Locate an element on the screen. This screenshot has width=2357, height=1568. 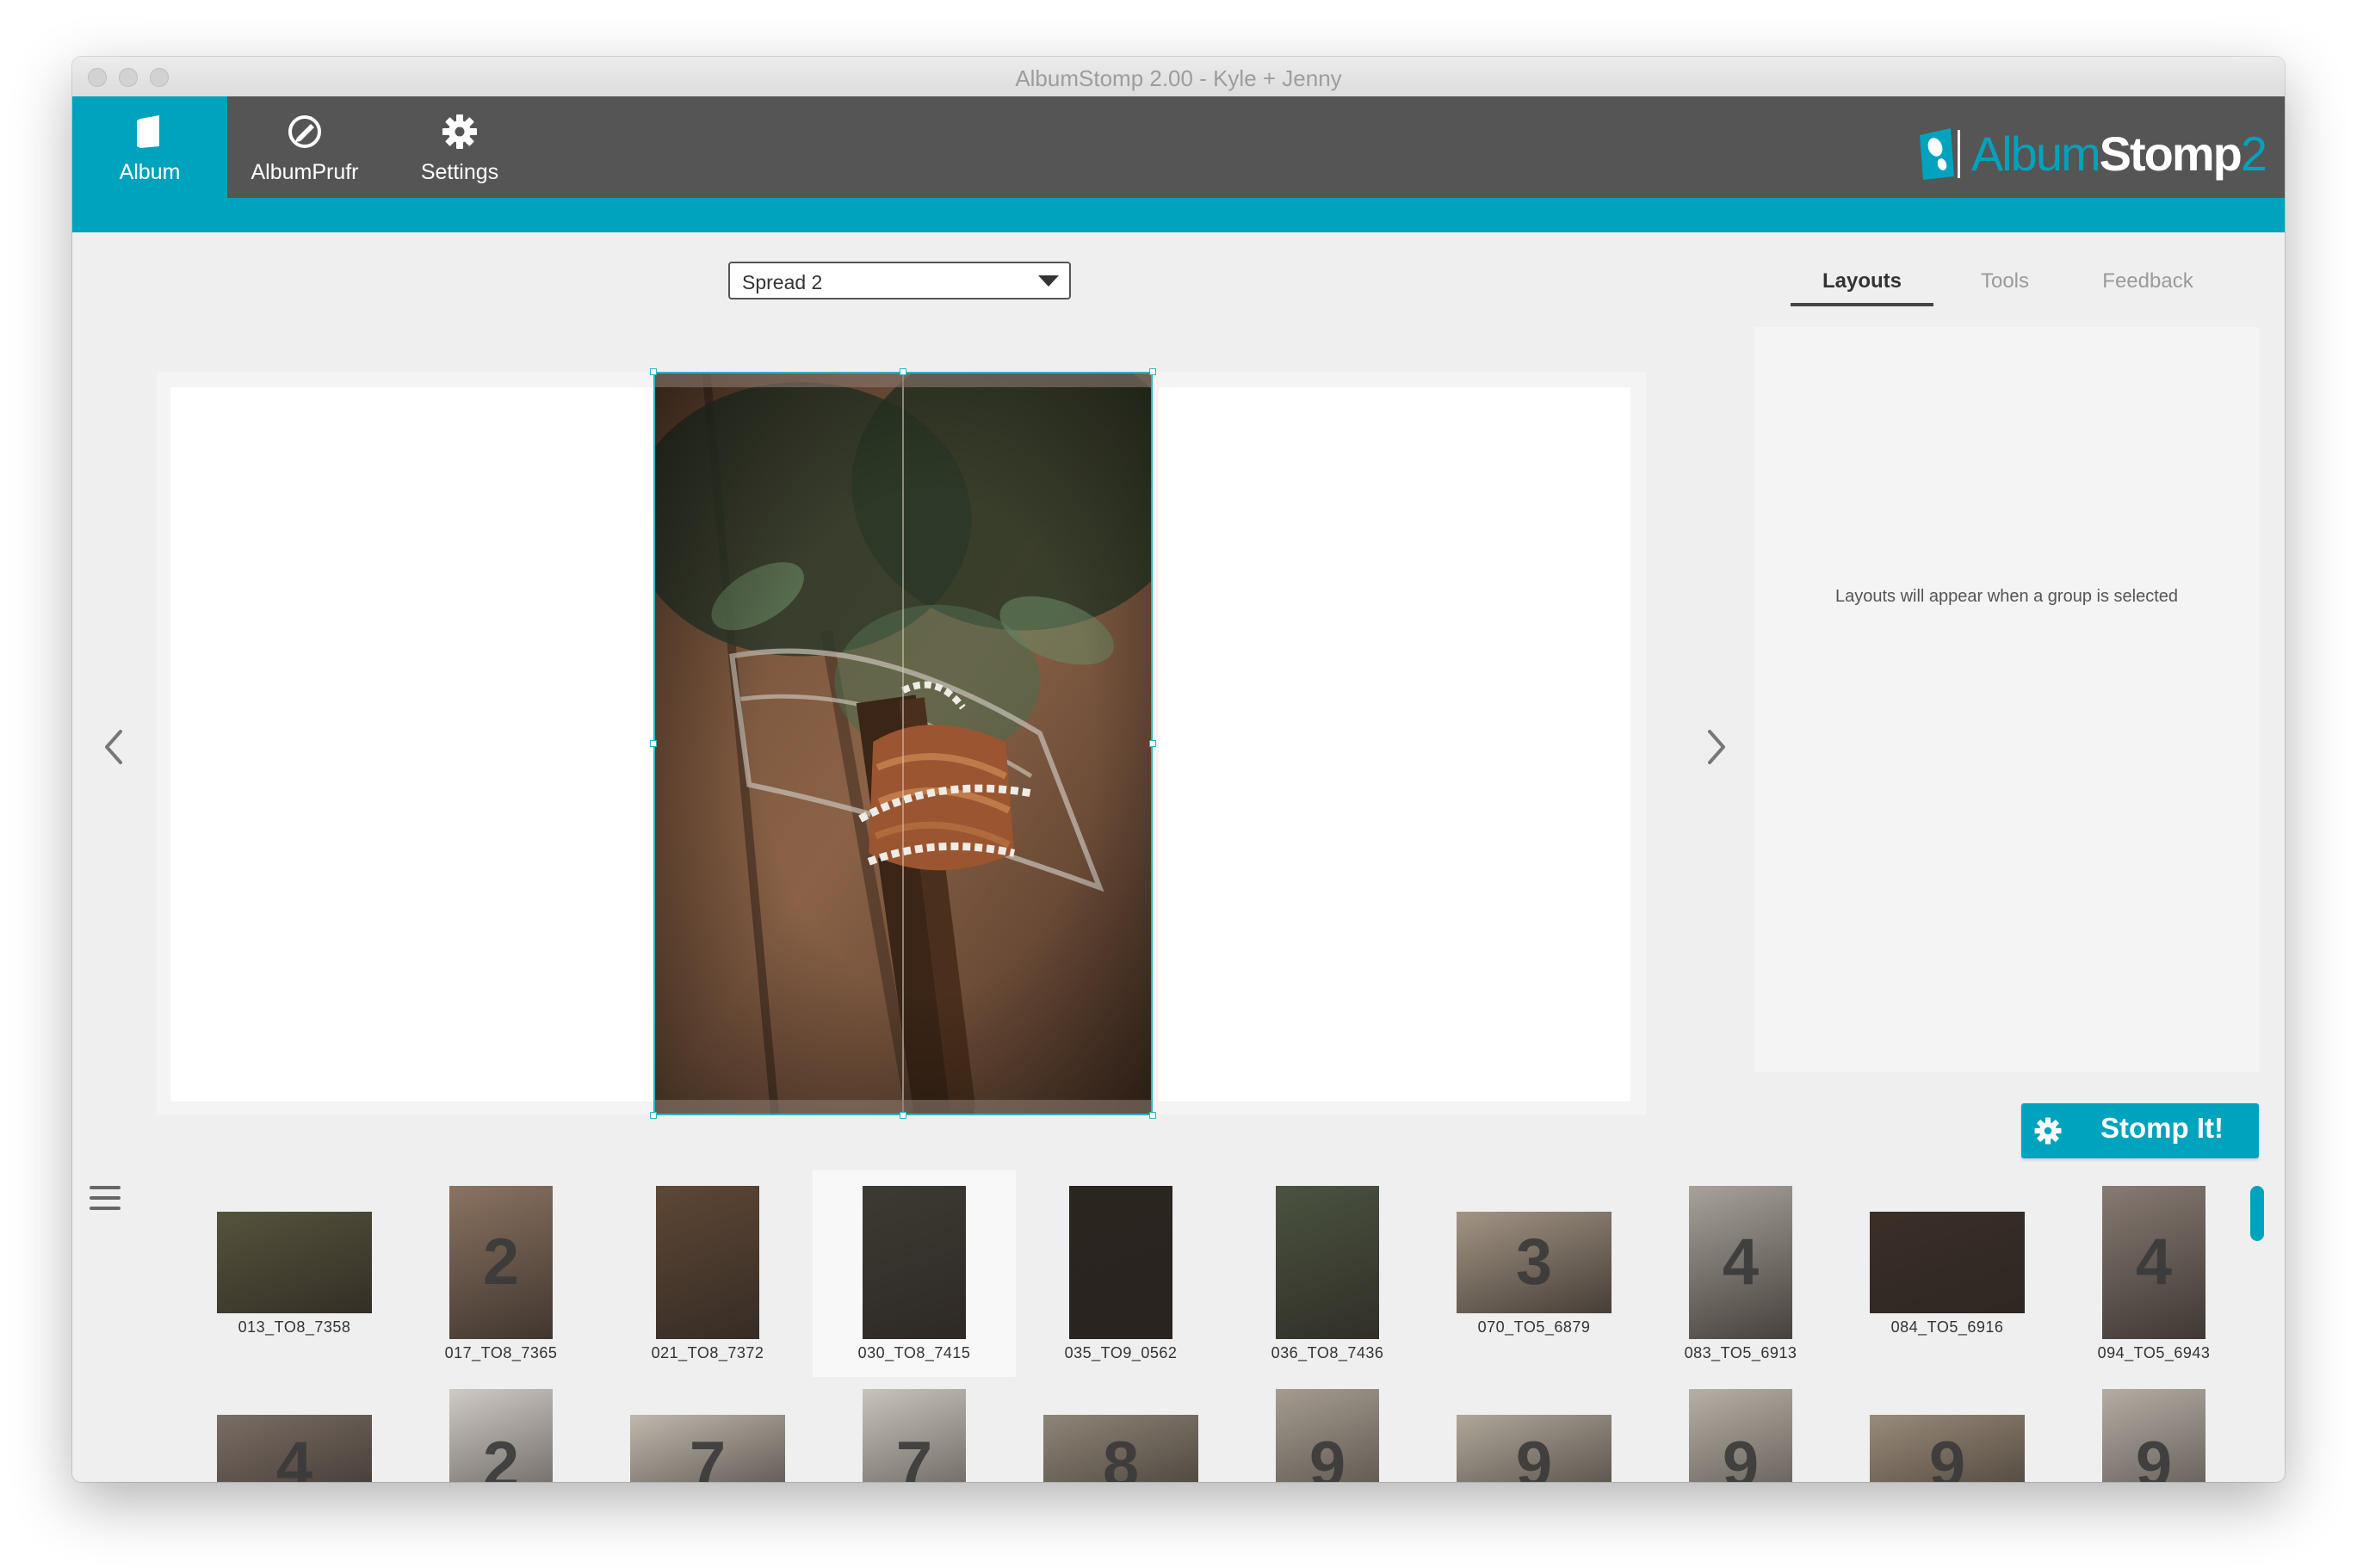
spread-select: Spread 2 is located at coordinates (899, 280).